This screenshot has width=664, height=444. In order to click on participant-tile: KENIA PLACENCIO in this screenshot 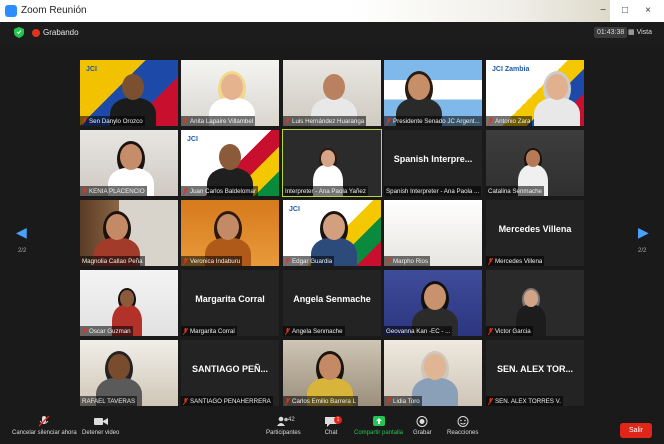, I will do `click(129, 163)`.